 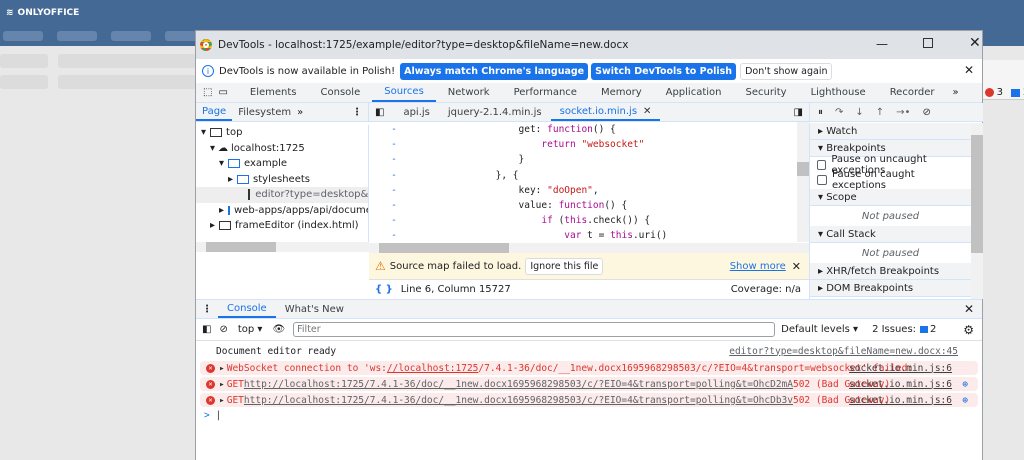 What do you see at coordinates (207, 309) in the screenshot?
I see `drawer-menu-icon: ⋮` at bounding box center [207, 309].